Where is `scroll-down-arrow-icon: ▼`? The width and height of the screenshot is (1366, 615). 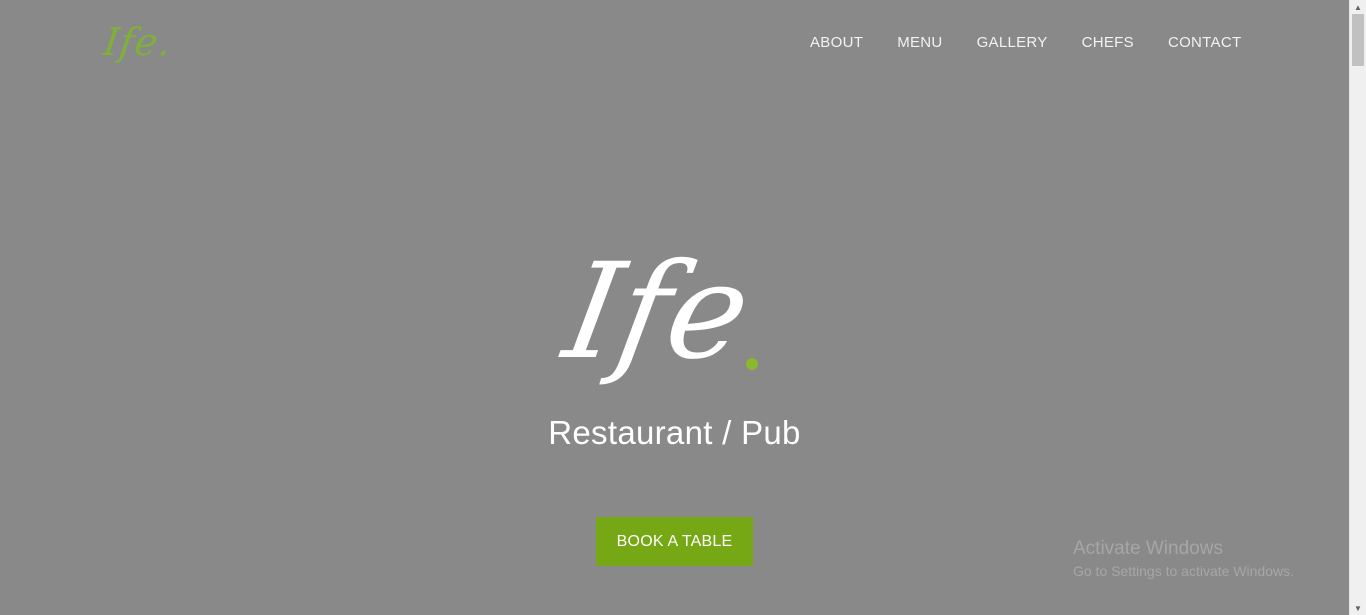 scroll-down-arrow-icon: ▼ is located at coordinates (1358, 608).